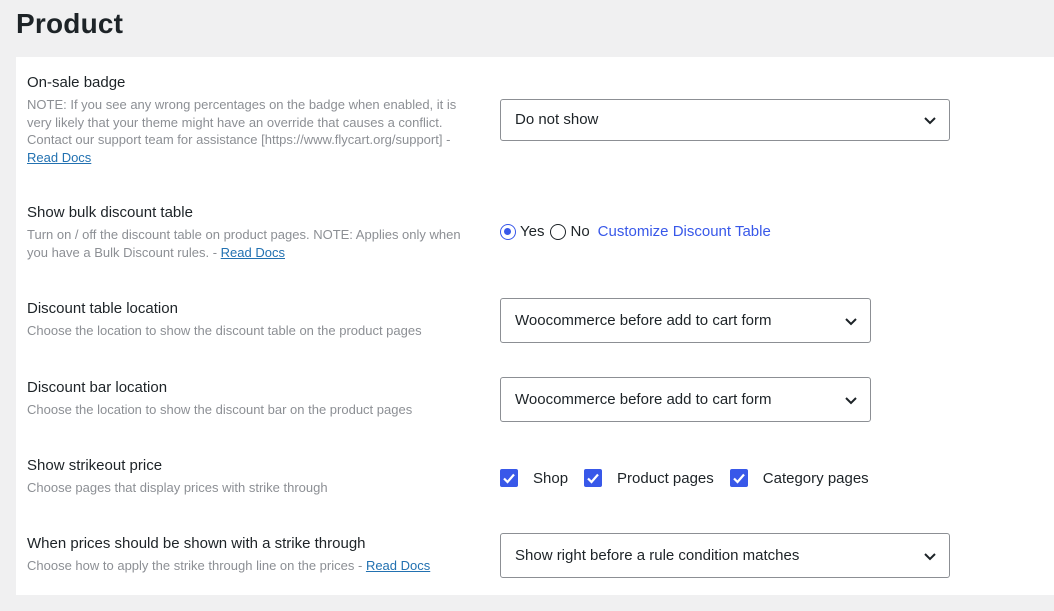 Image resolution: width=1054 pixels, height=611 pixels. Describe the element at coordinates (508, 231) in the screenshot. I see `radio-yes` at that location.